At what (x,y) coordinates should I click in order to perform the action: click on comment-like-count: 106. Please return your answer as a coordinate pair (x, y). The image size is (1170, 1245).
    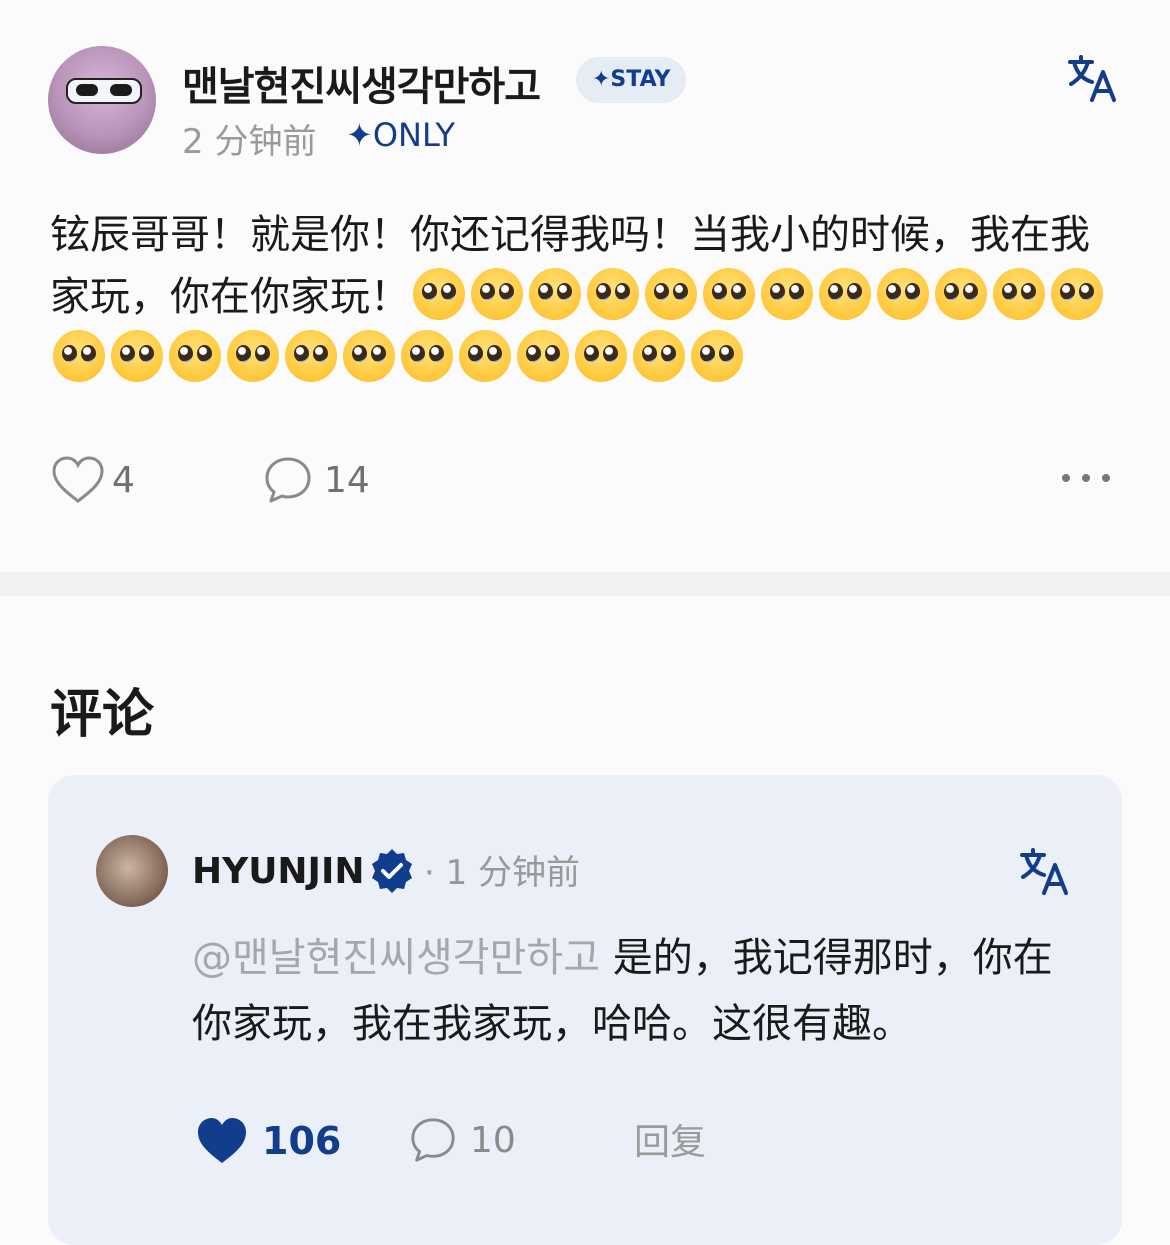
    Looking at the image, I should click on (302, 1141).